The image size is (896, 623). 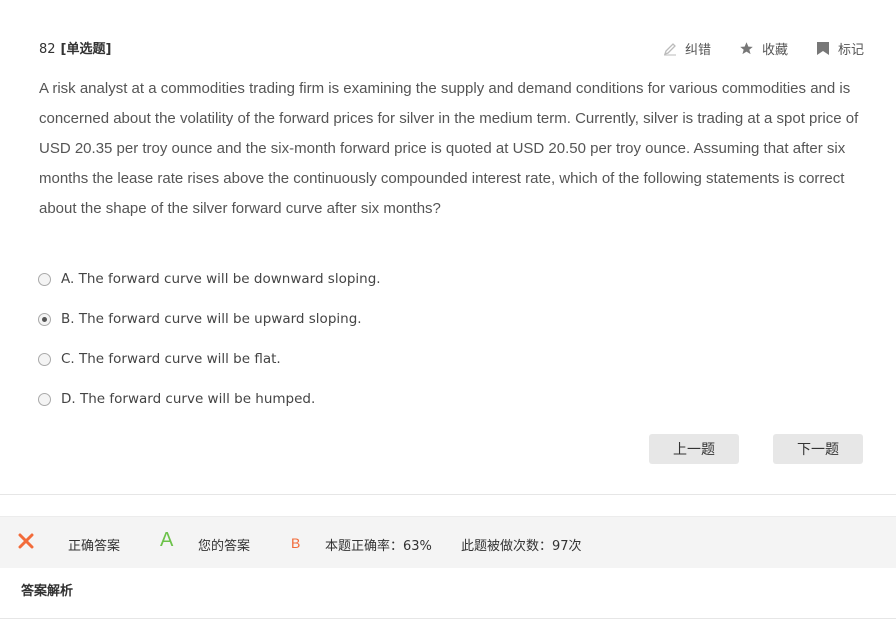 What do you see at coordinates (448, 494) in the screenshot?
I see `section-divider` at bounding box center [448, 494].